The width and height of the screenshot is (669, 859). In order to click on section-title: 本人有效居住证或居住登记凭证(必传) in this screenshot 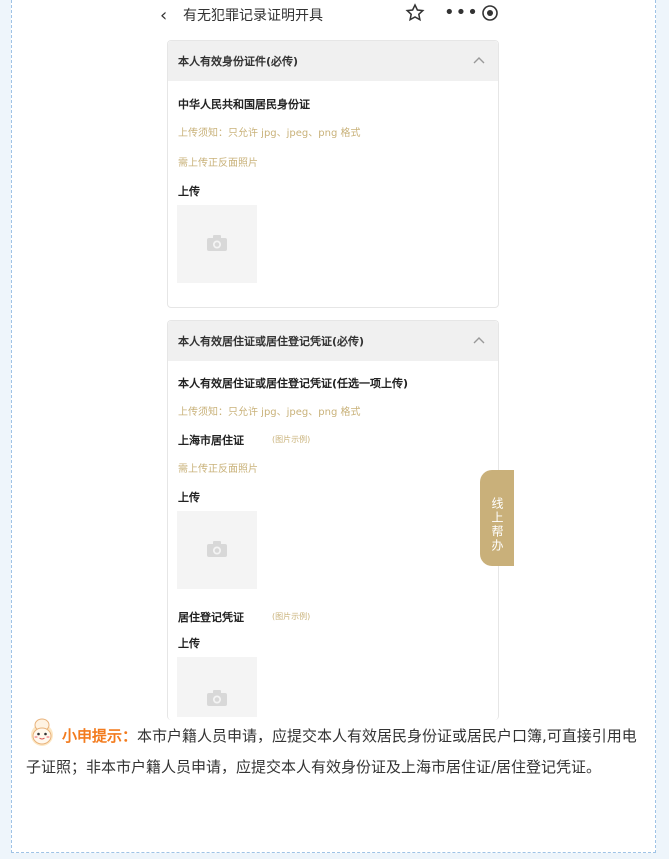, I will do `click(271, 341)`.